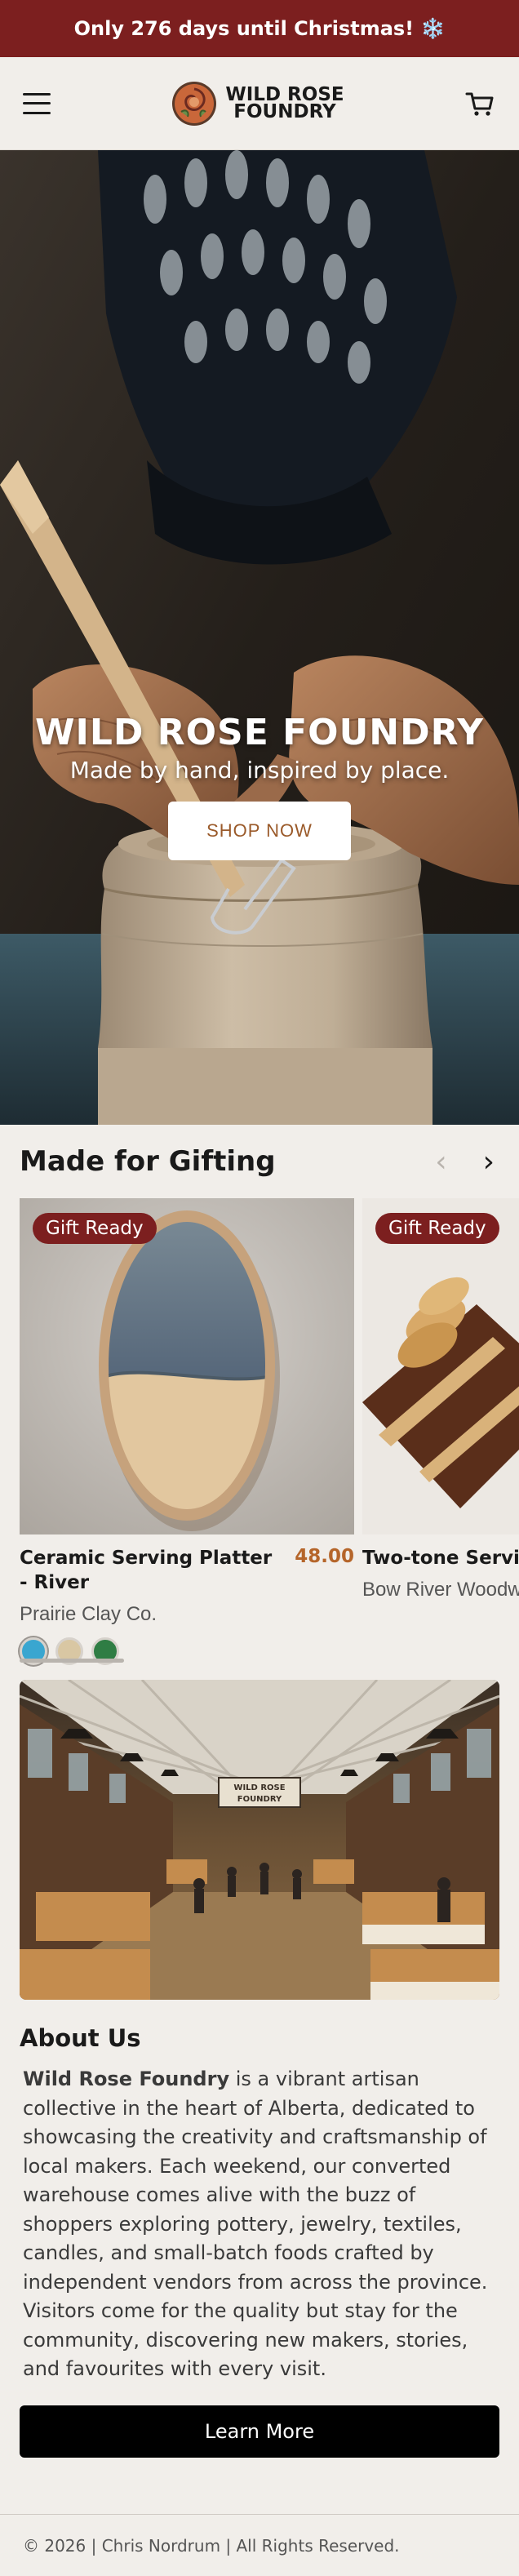  What do you see at coordinates (127, 2078) in the screenshot?
I see `about-brand: Wild Rose Foundry` at bounding box center [127, 2078].